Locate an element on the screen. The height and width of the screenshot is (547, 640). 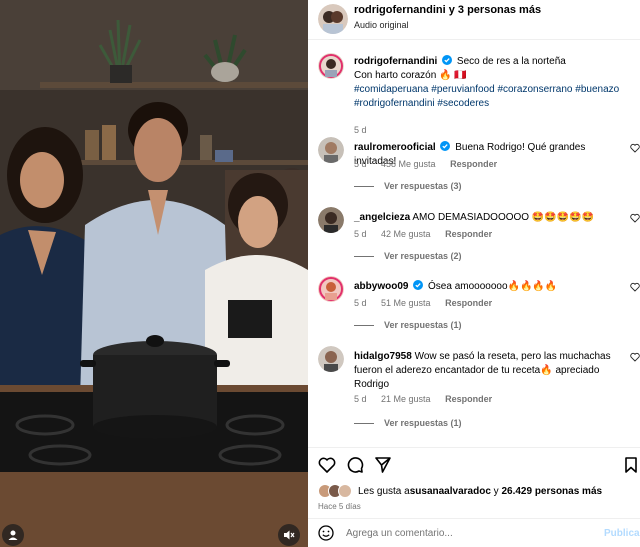
likes-prefix: Les gusta a is located at coordinates (384, 491).